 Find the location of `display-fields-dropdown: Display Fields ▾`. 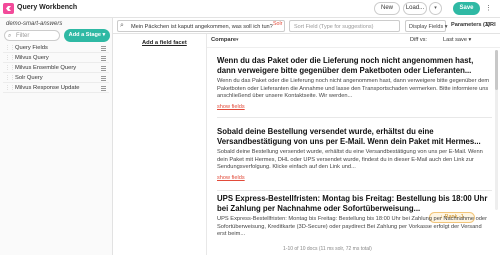

display-fields-dropdown: Display Fields ▾ is located at coordinates (426, 26).